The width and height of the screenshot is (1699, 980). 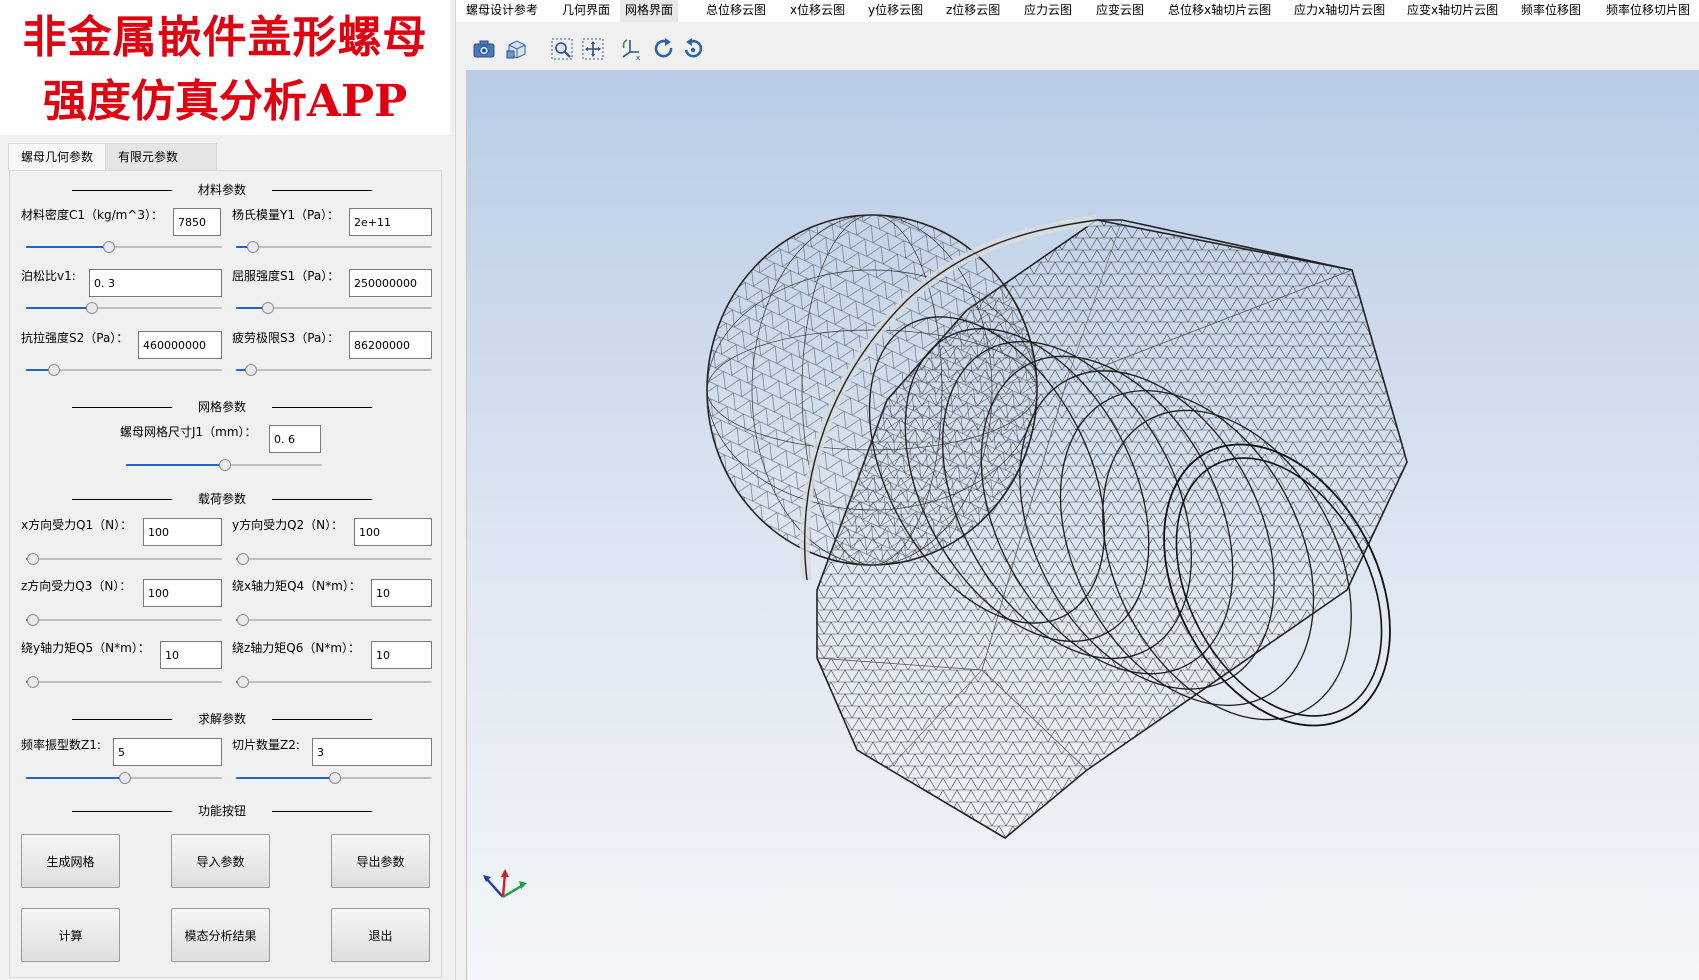 I want to click on moment-y-label: 绕y轴力矩Q5（N*m）：, so click(x=85, y=648).